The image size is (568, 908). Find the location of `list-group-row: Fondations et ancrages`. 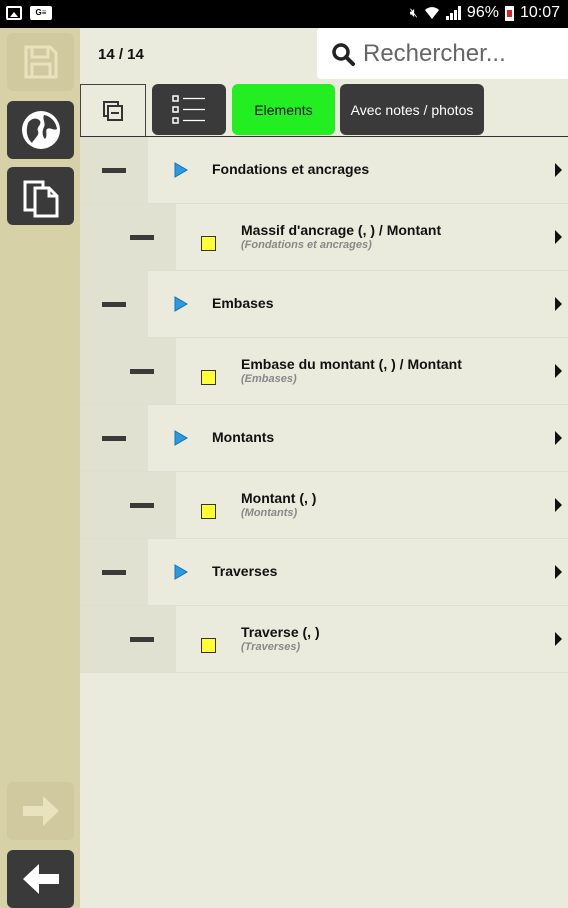

list-group-row: Fondations et ancrages is located at coordinates (324, 170).